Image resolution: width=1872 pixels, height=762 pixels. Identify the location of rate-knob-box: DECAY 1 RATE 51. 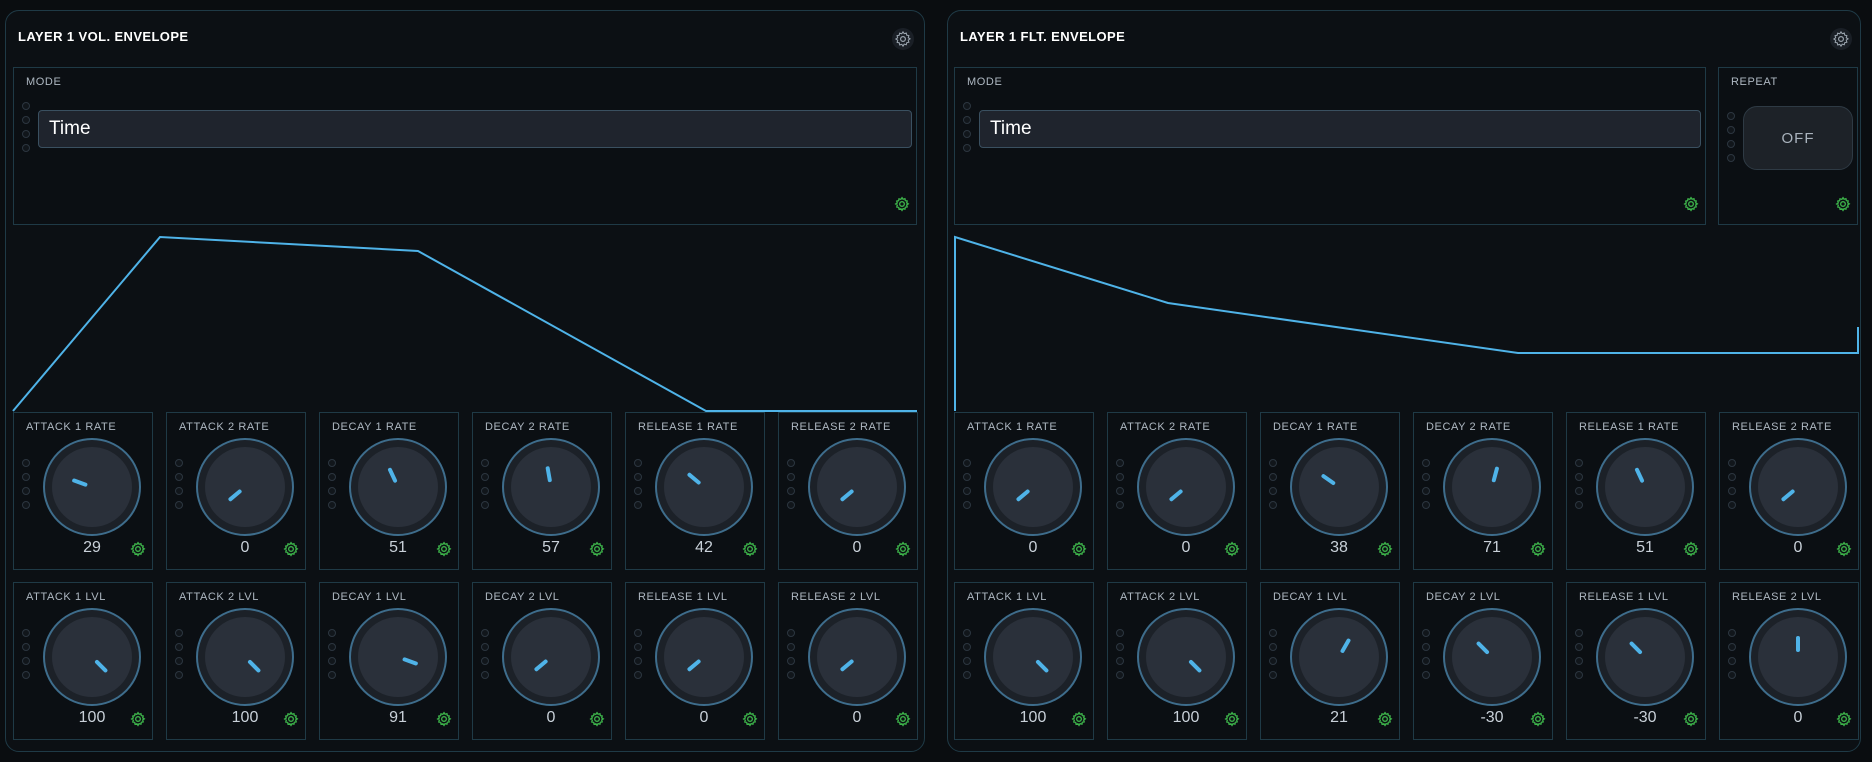
(389, 491).